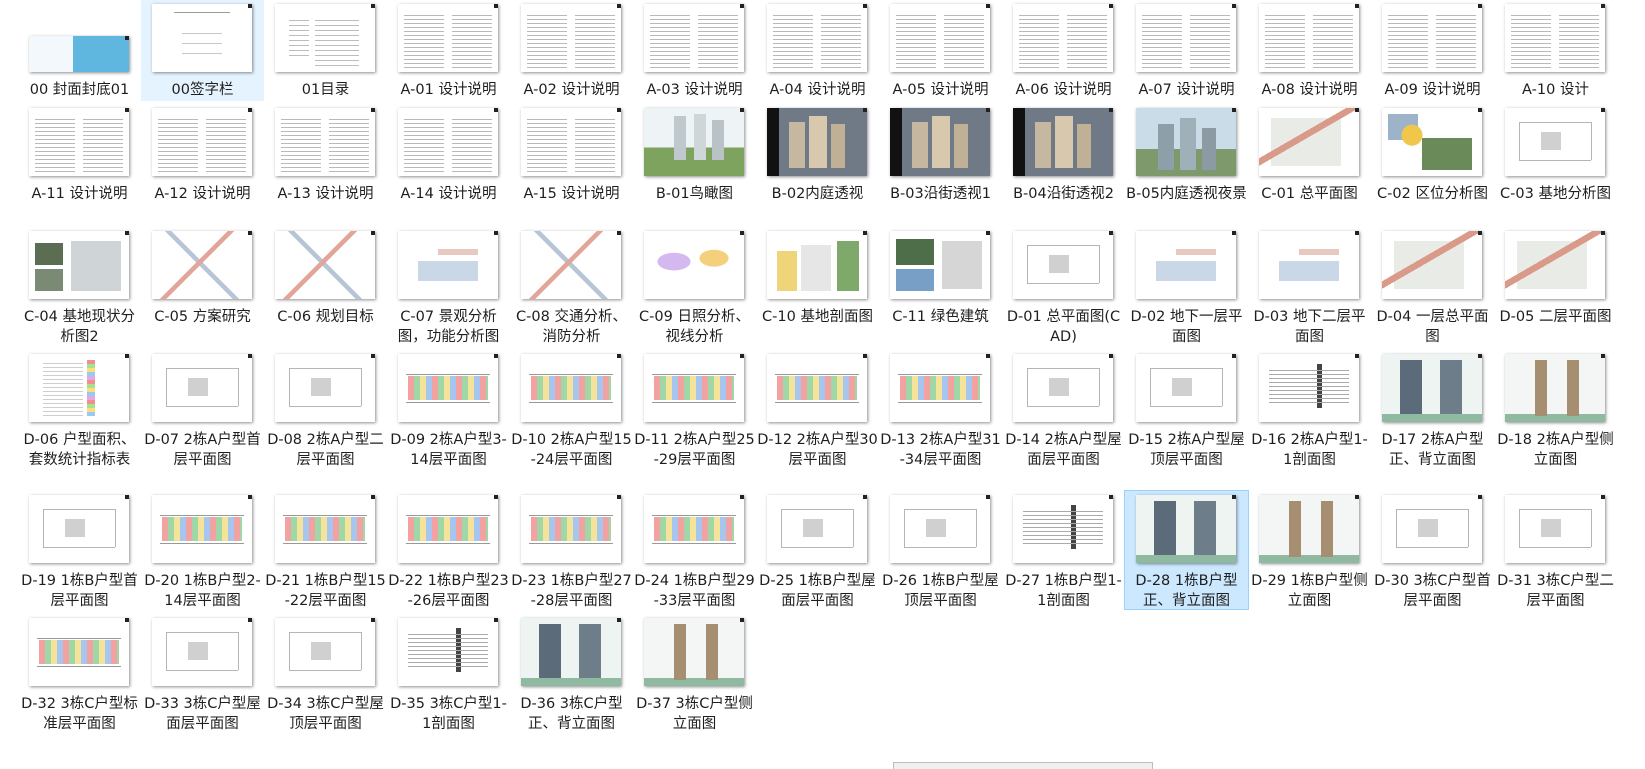 The image size is (1645, 769). What do you see at coordinates (325, 317) in the screenshot?
I see `file-name: C-06 规划目标` at bounding box center [325, 317].